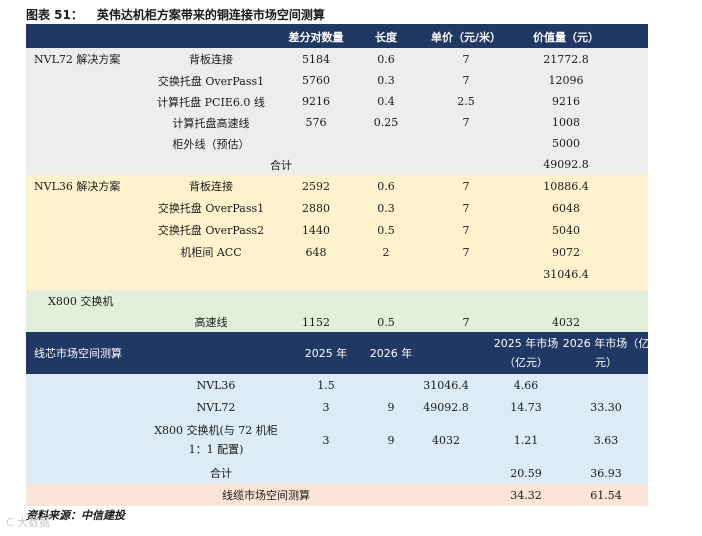 The width and height of the screenshot is (702, 536). Describe the element at coordinates (54, 15) in the screenshot. I see `figure-label: 图表 51：` at that location.